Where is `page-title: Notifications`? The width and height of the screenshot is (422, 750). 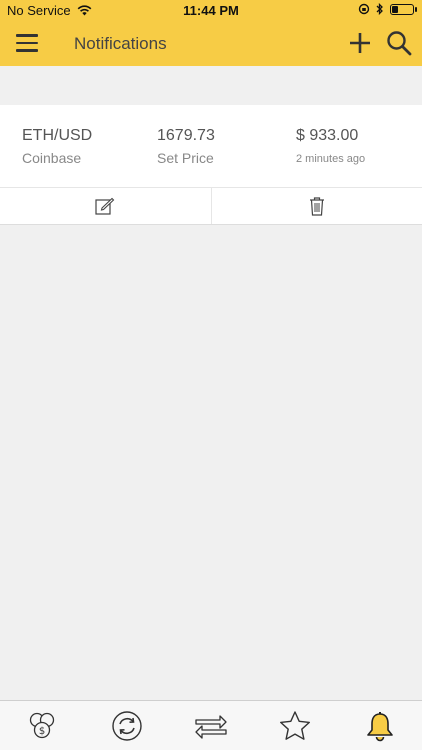
page-title: Notifications is located at coordinates (120, 43).